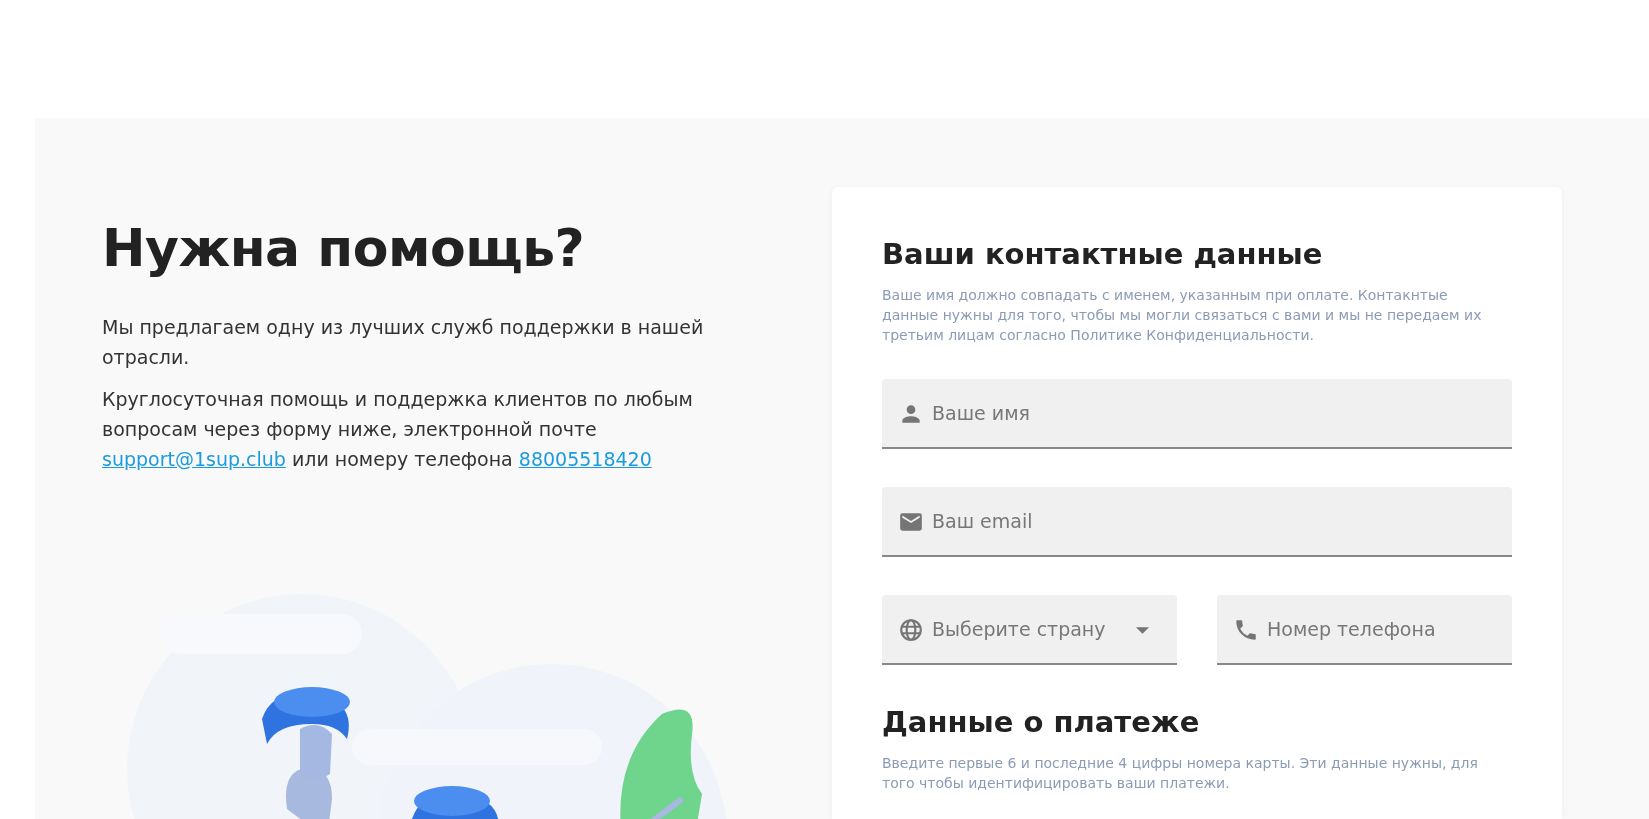  Describe the element at coordinates (1364, 630) in the screenshot. I see `phone-field: Номер телефона` at that location.